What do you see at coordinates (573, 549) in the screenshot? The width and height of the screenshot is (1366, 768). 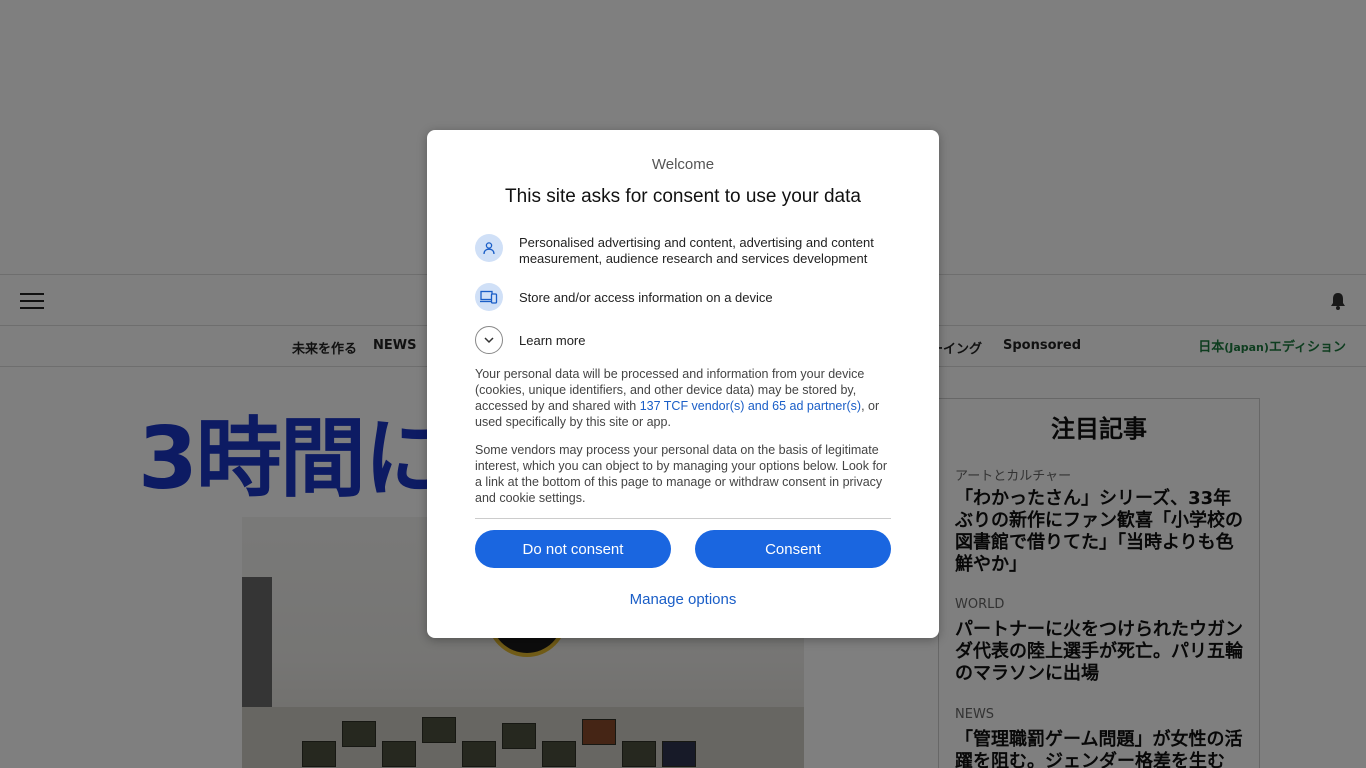 I see `do-not-consent-button: Do not consent` at bounding box center [573, 549].